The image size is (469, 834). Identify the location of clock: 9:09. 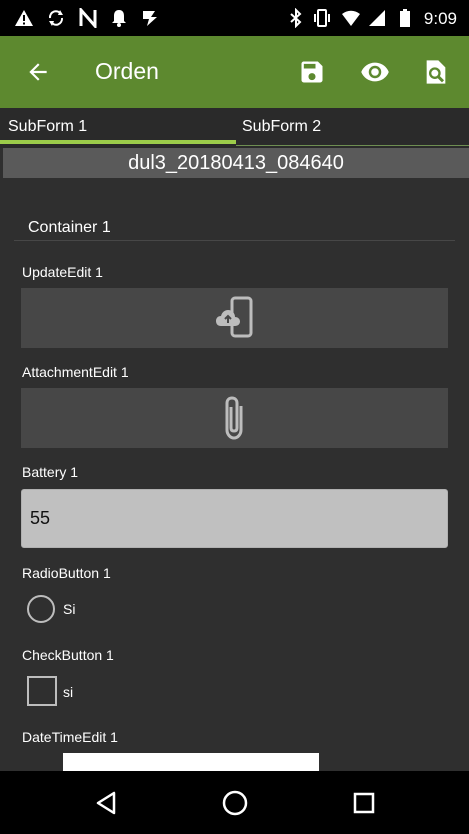
(440, 18).